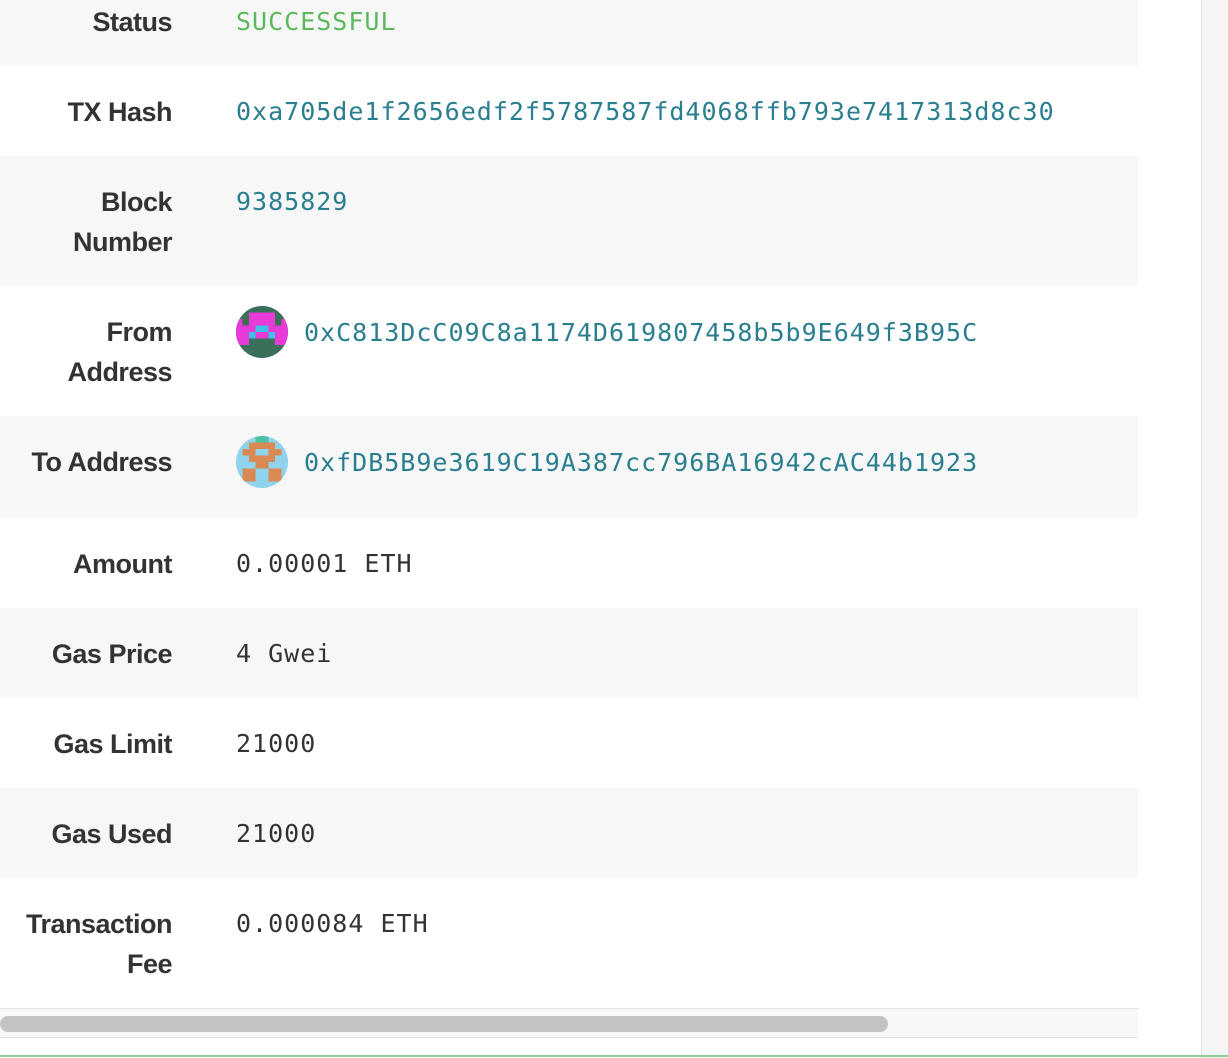  I want to click on transaction-fee-label-line1: Transaction, so click(99, 924).